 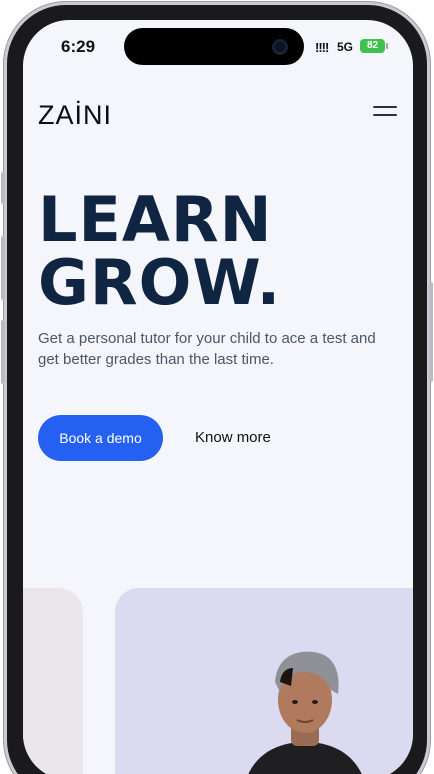 I want to click on front-camera-icon, so click(x=280, y=47).